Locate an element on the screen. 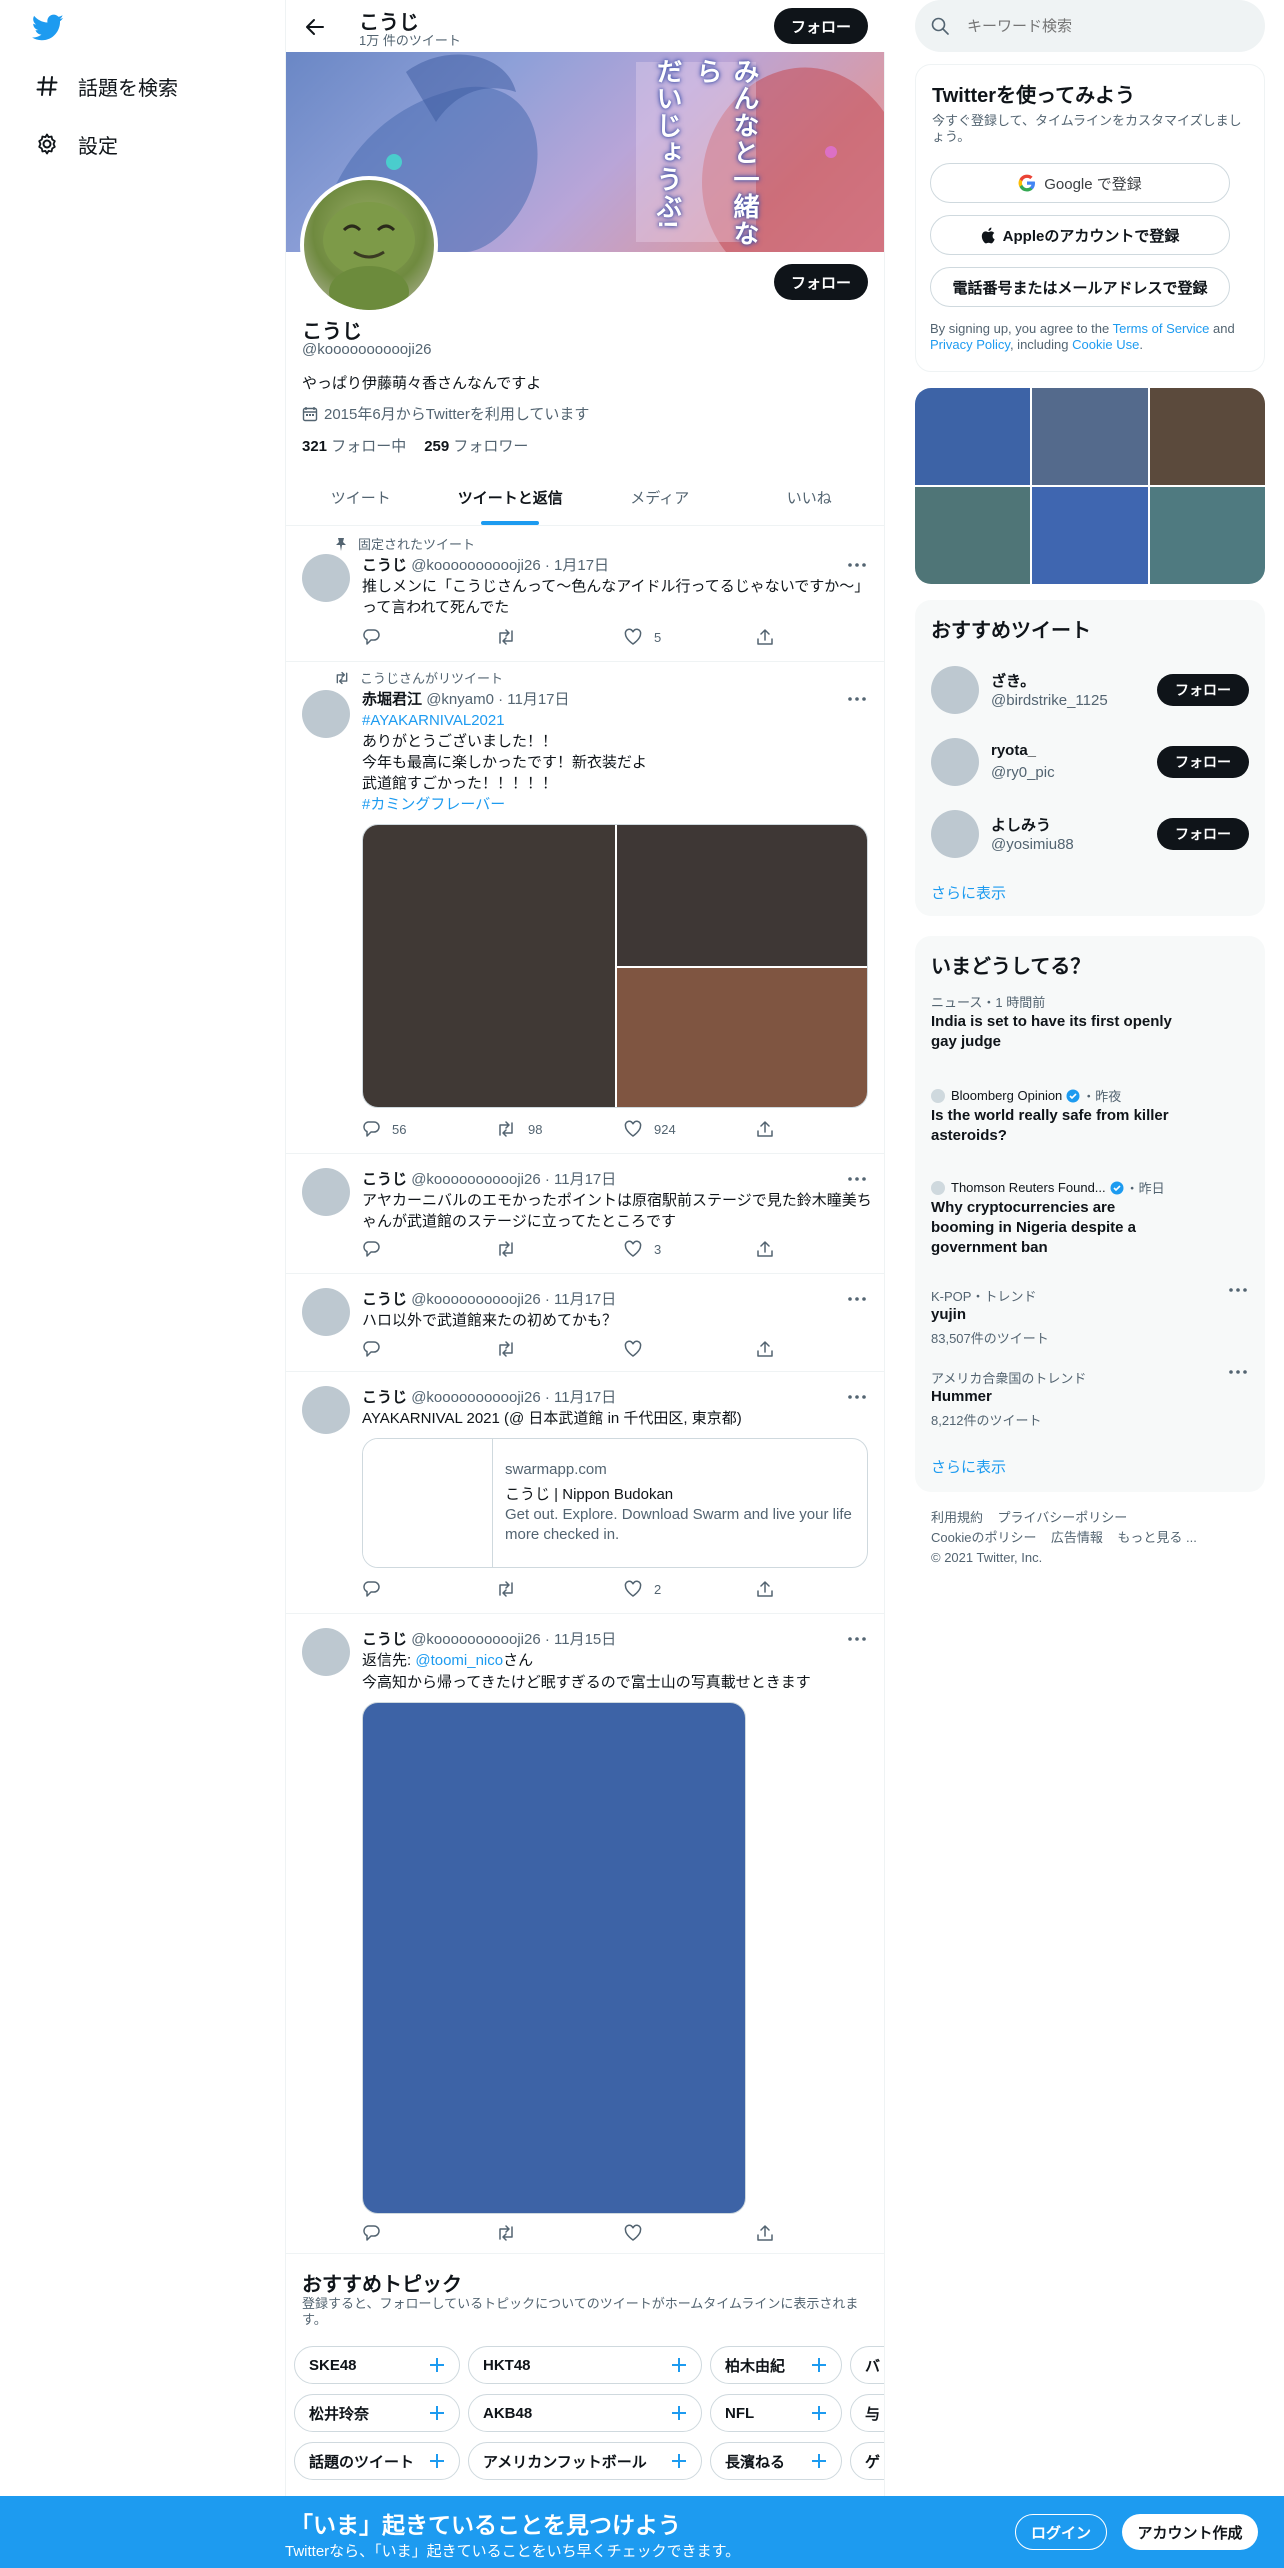  topic-chip: NFL is located at coordinates (776, 2413).